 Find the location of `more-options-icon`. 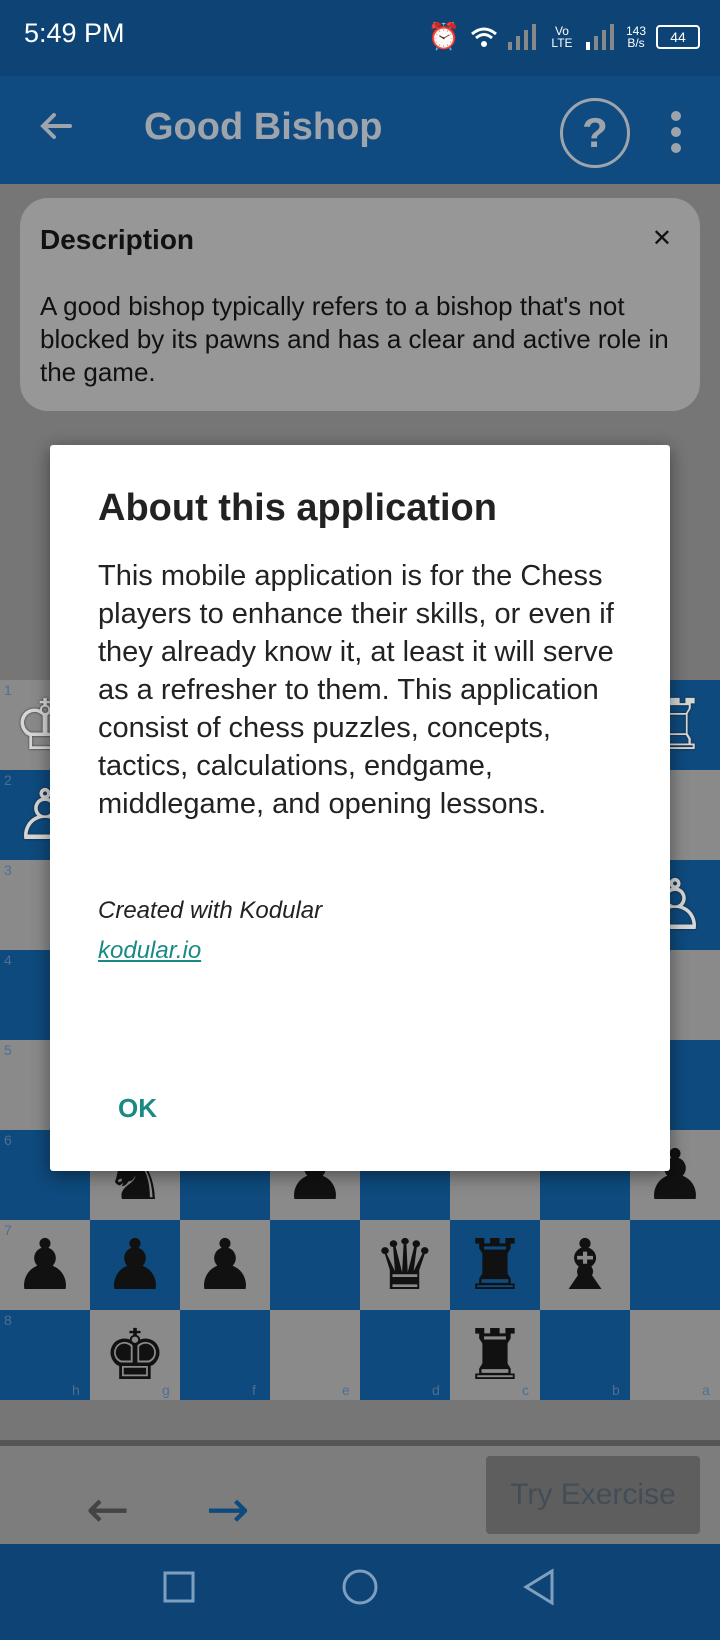

more-options-icon is located at coordinates (676, 132).